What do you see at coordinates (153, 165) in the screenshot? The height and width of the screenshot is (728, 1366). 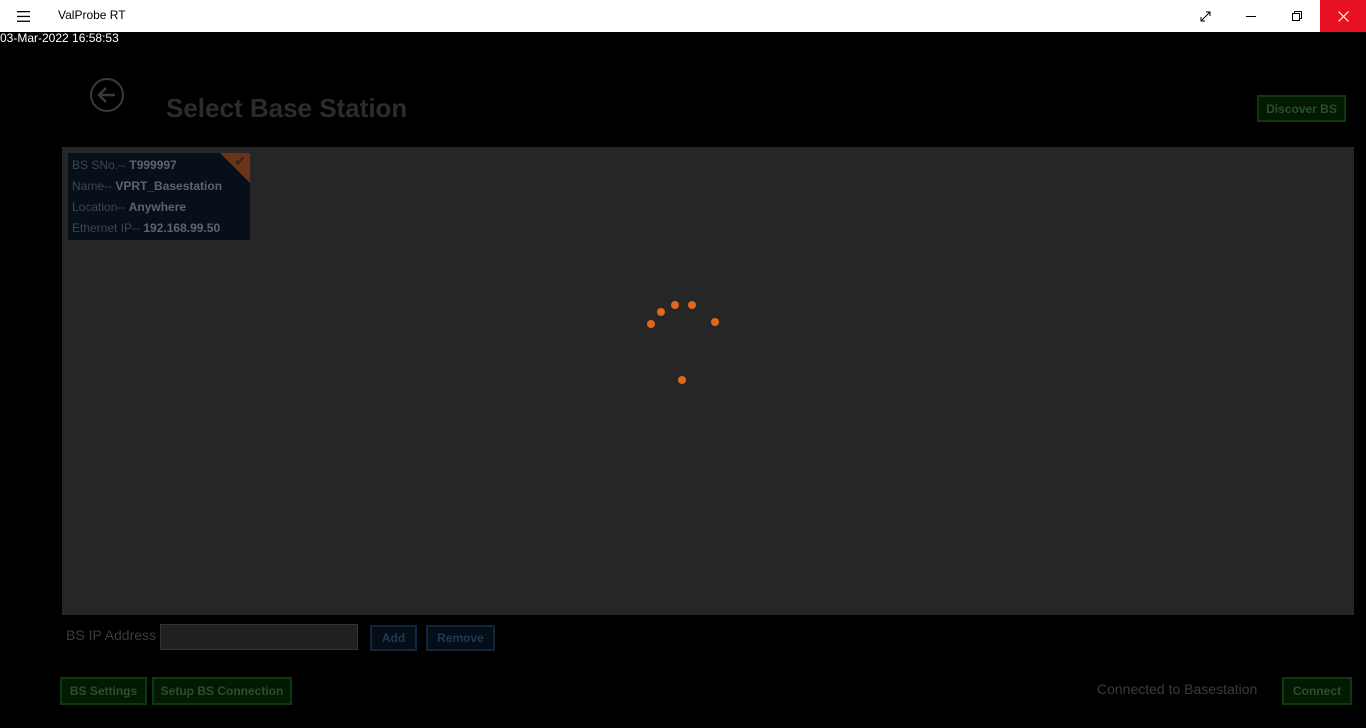 I see `card-sno-value: T999997` at bounding box center [153, 165].